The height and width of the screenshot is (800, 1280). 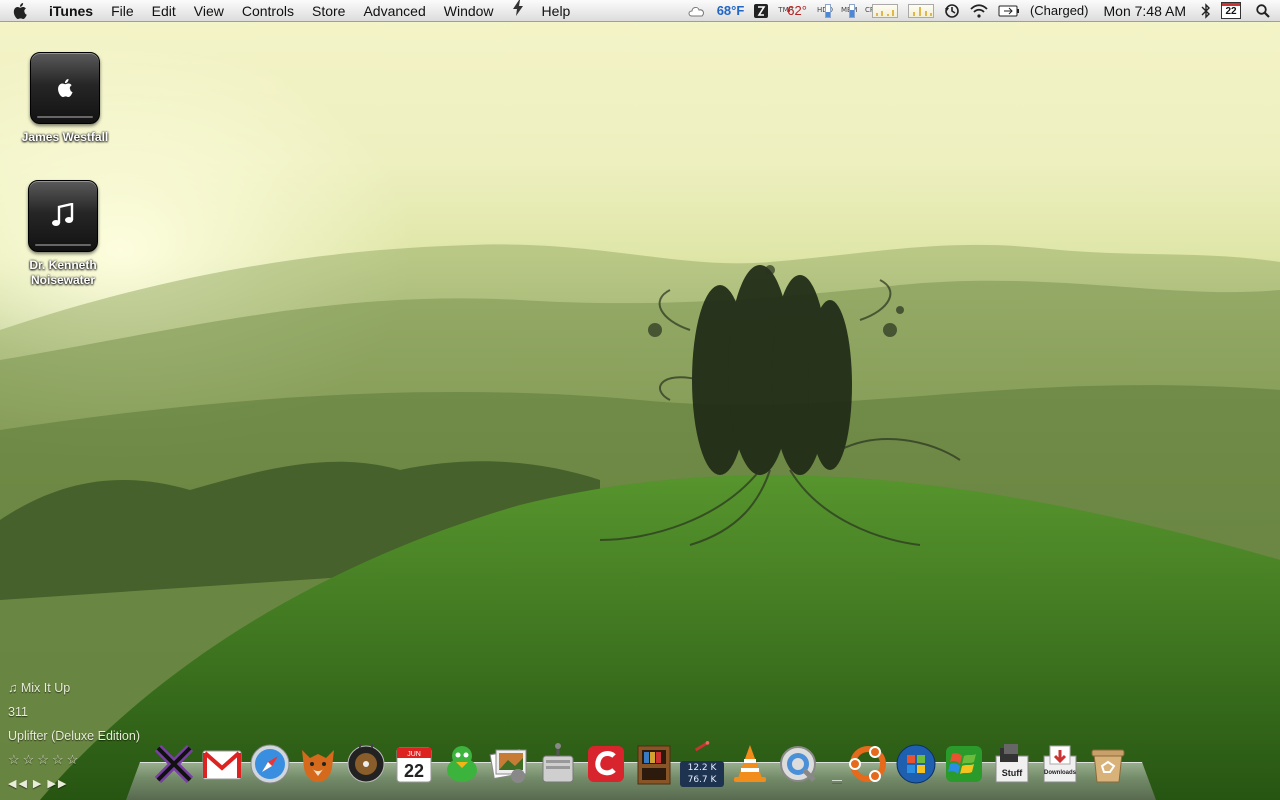 I want to click on downloads-folder-icon: Downloads, so click(x=1060, y=764).